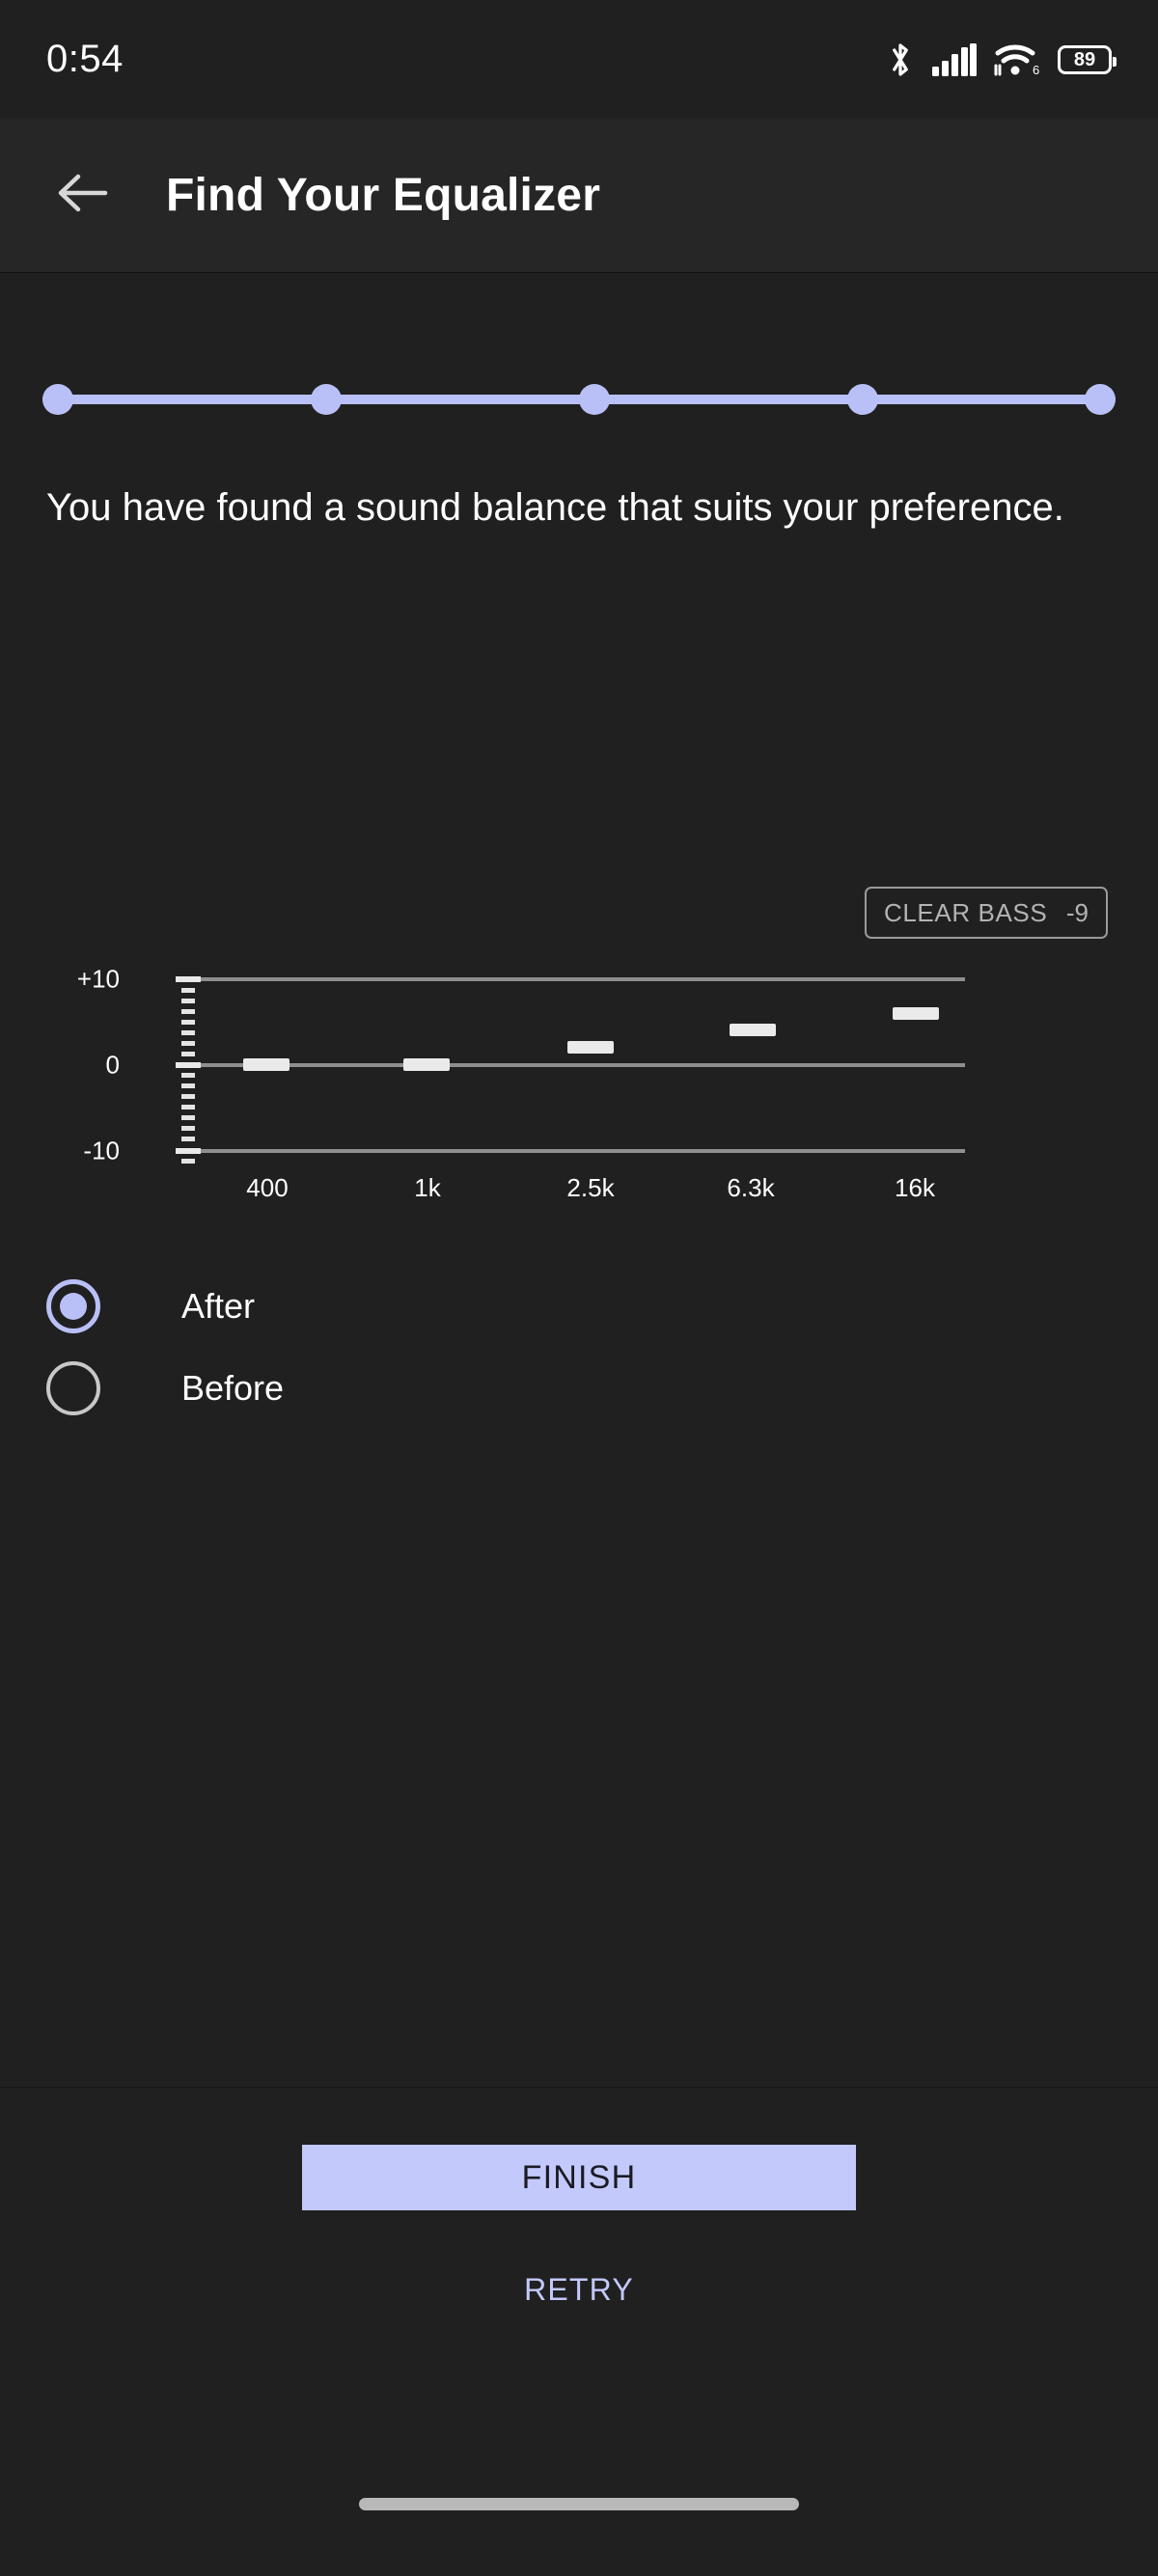 This screenshot has width=1158, height=2576. I want to click on page-title: Find Your Equalizer, so click(383, 195).